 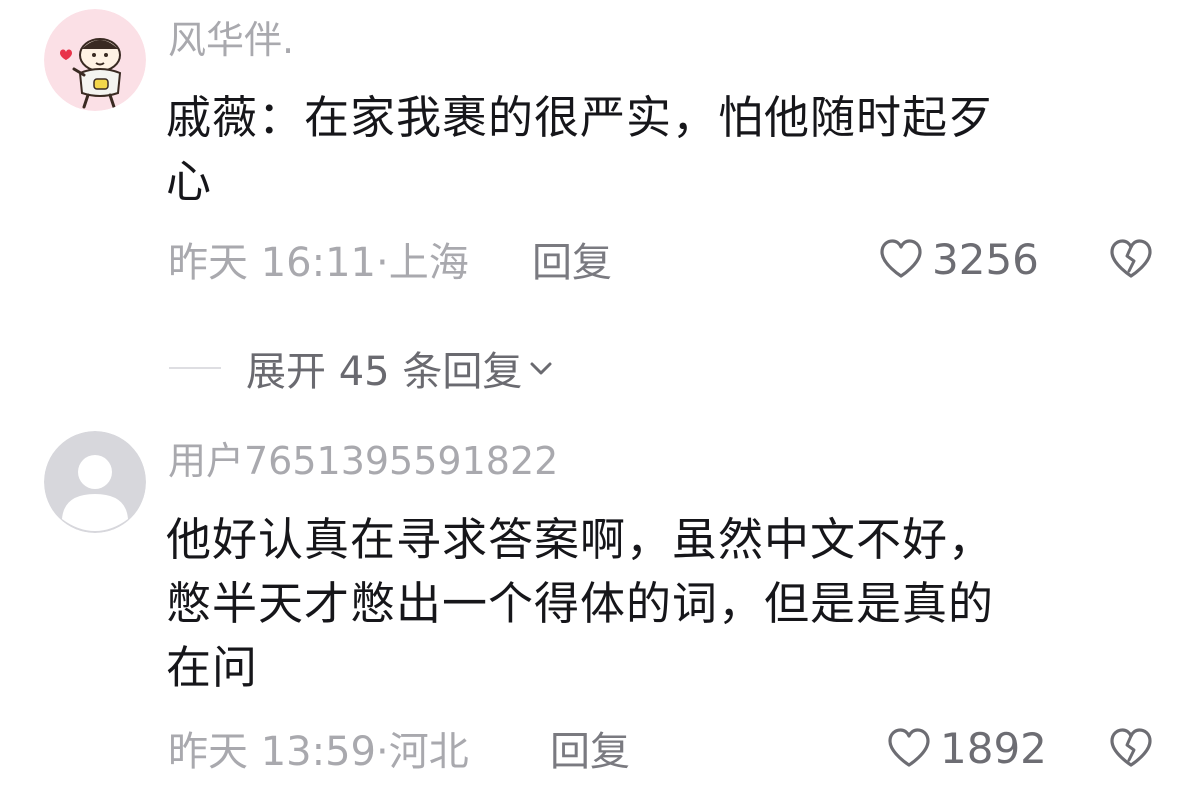 I want to click on like-count: 3256, so click(x=985, y=259).